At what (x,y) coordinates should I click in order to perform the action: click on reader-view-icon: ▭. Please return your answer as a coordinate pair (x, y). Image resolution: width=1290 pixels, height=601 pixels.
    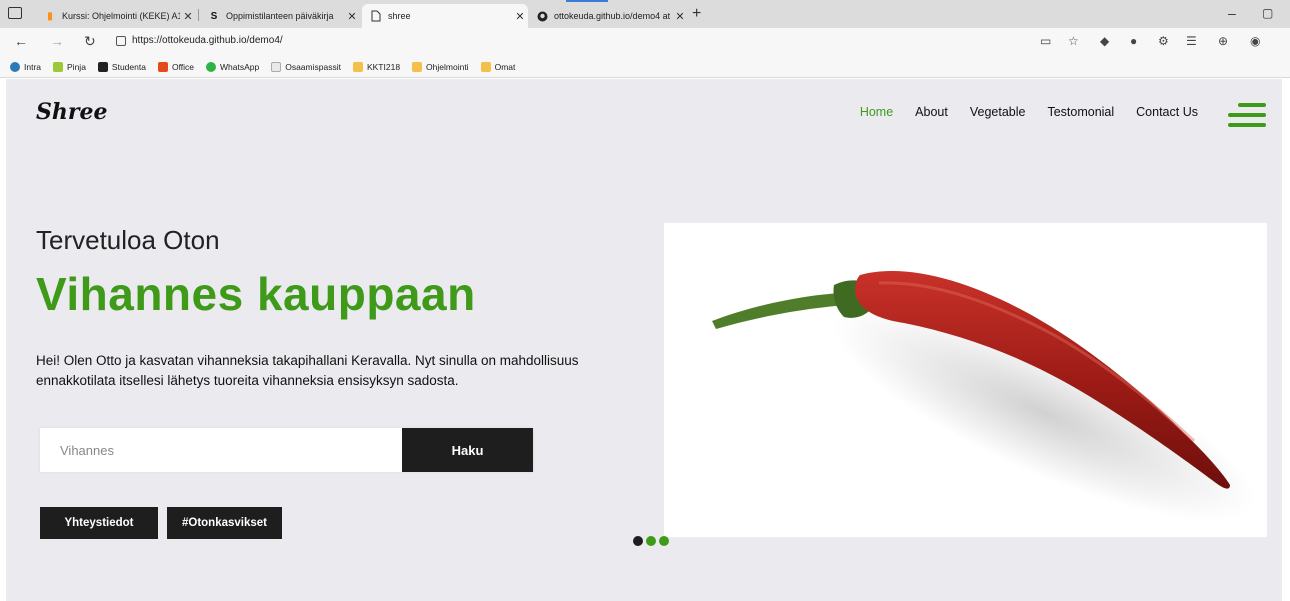
    Looking at the image, I should click on (1045, 41).